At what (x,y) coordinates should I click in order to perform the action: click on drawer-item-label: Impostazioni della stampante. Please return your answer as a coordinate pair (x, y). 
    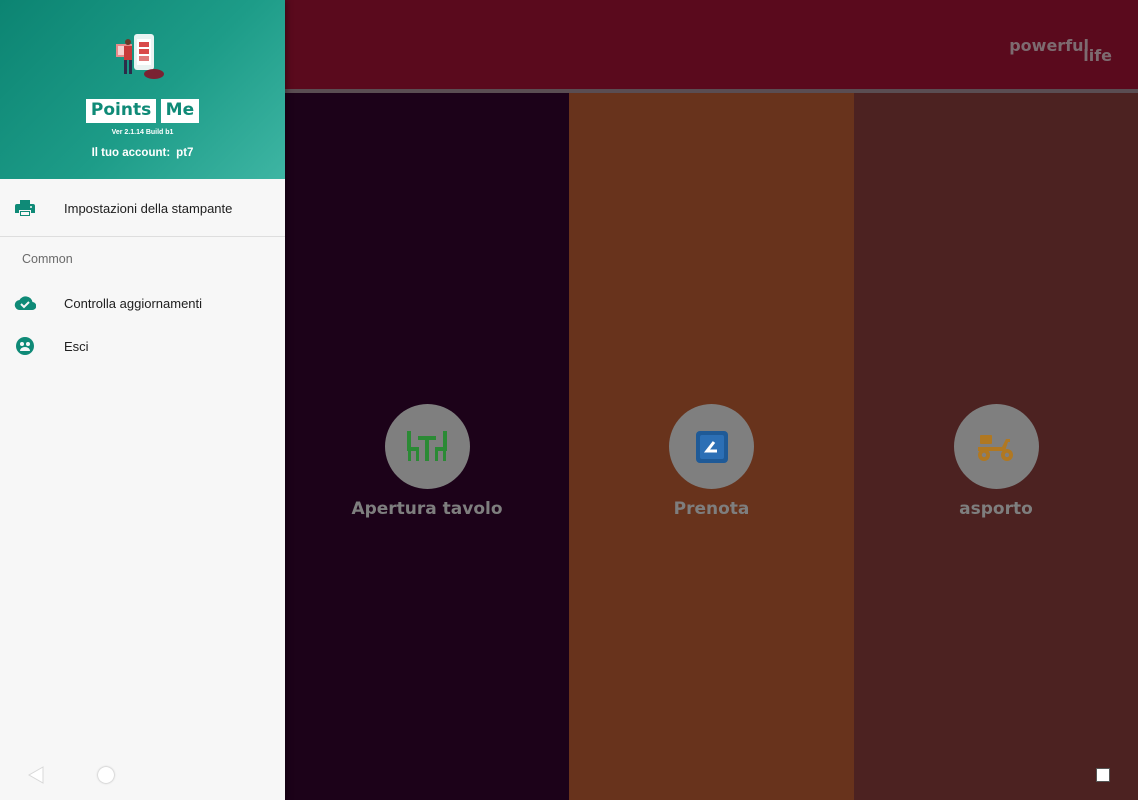
    Looking at the image, I should click on (148, 208).